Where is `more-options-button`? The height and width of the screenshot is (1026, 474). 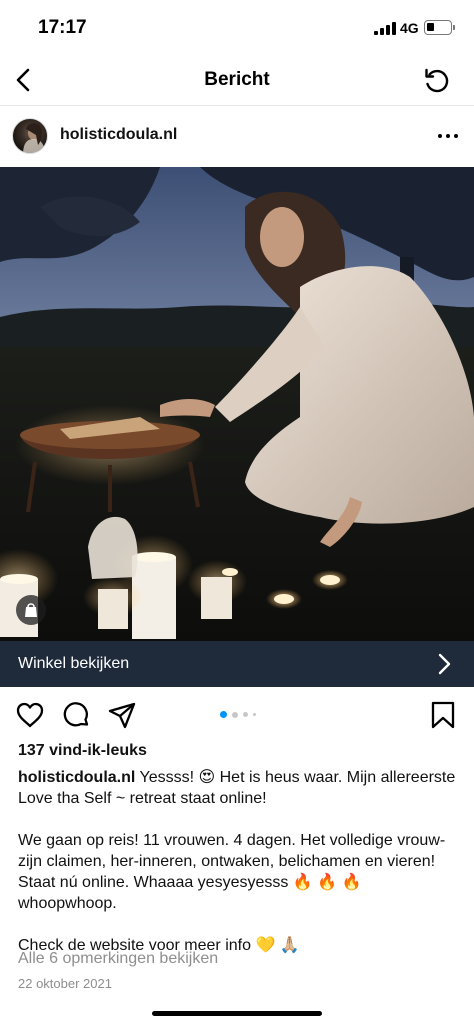
more-options-button is located at coordinates (448, 136).